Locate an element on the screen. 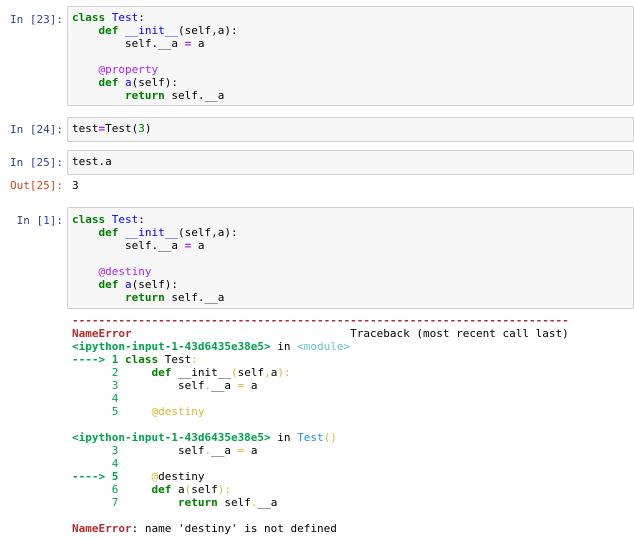 The height and width of the screenshot is (540, 634). output-value: 3 is located at coordinates (75, 185).